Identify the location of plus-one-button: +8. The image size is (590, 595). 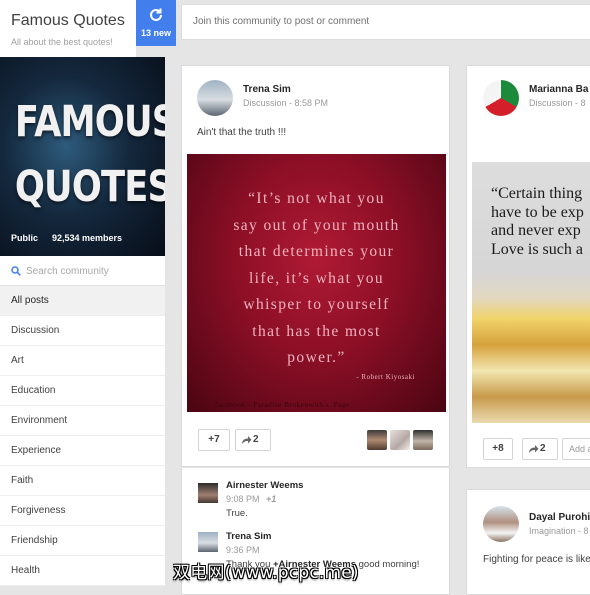
(498, 449).